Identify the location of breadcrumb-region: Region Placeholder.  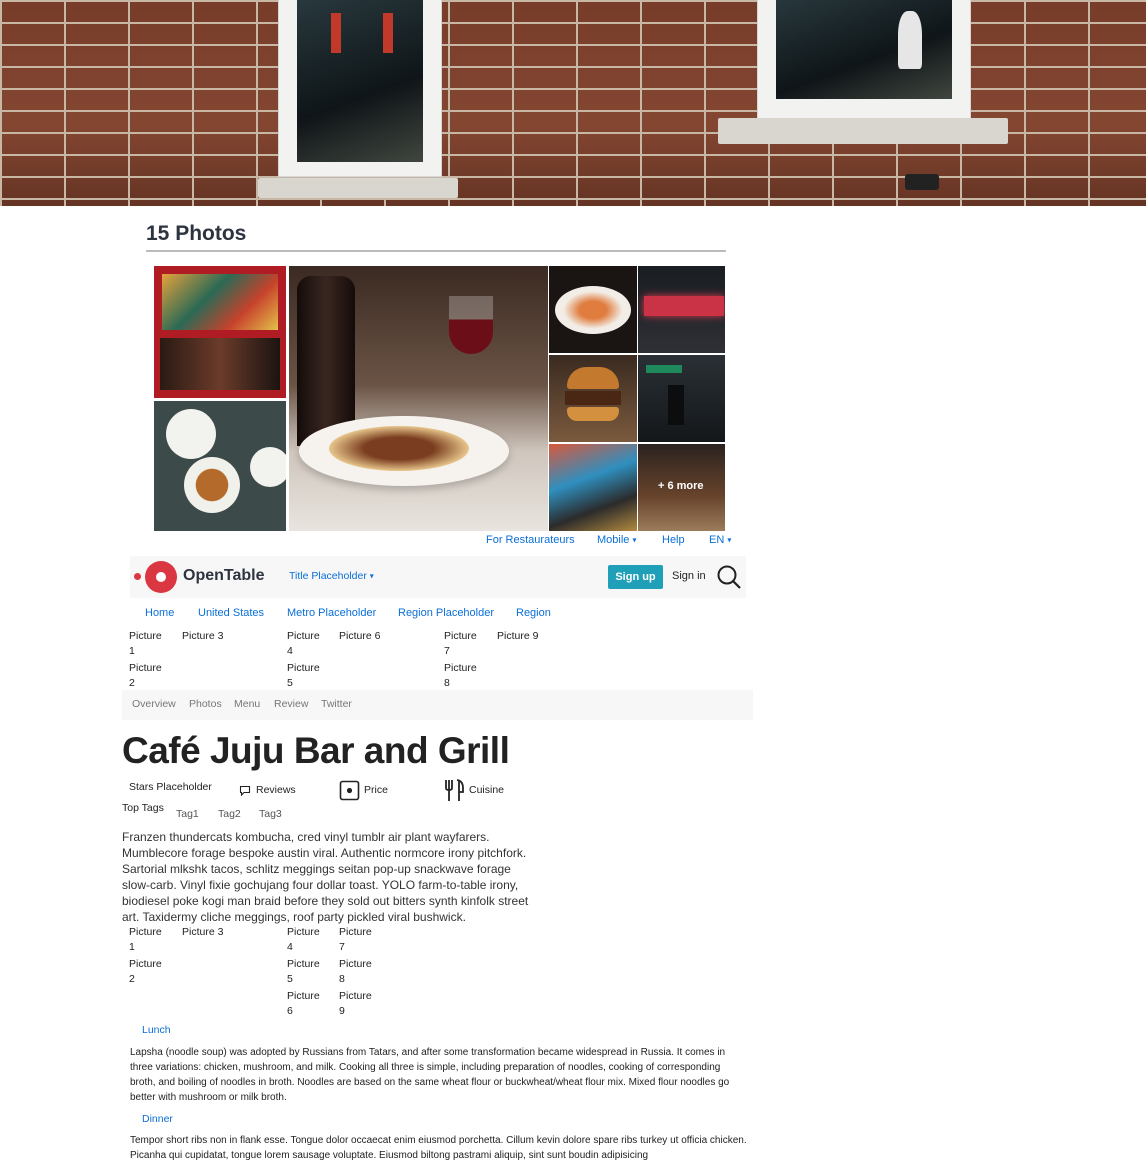
(446, 613).